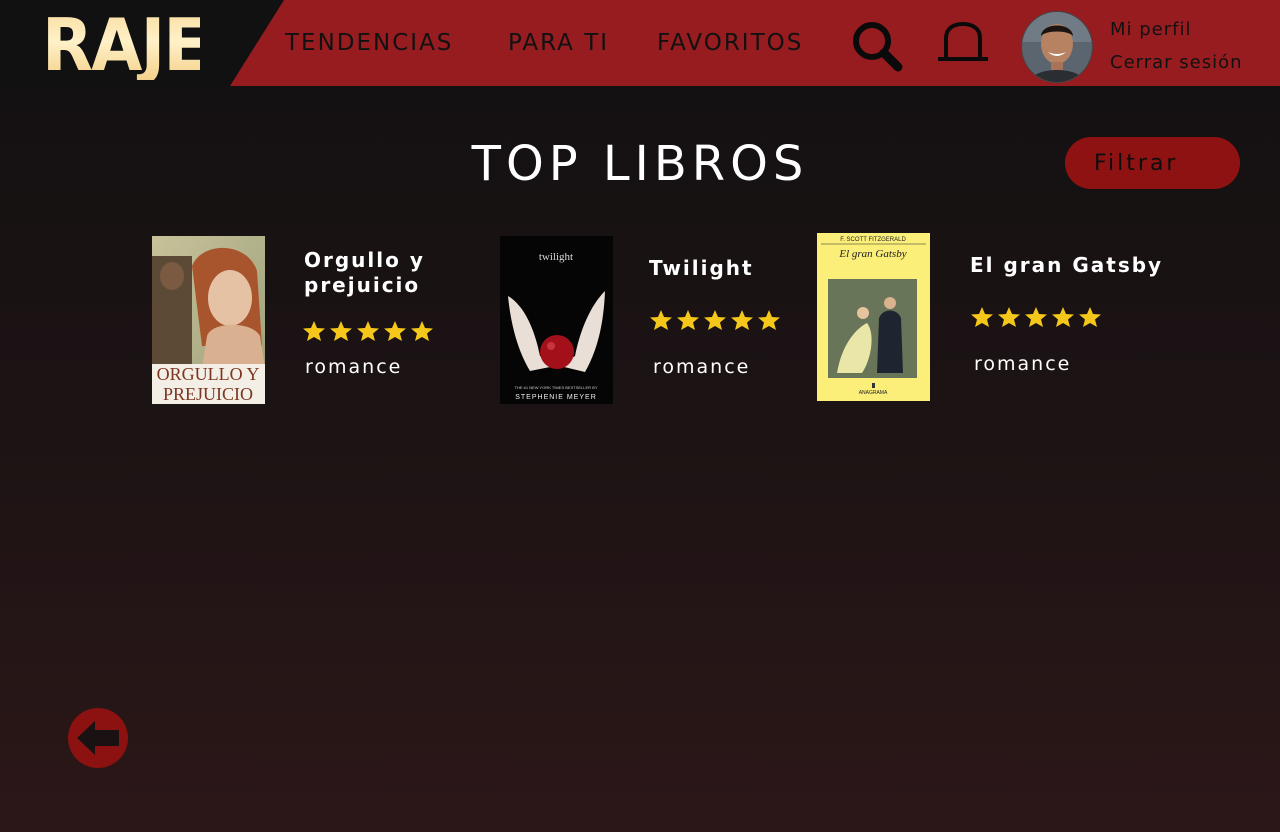 This screenshot has height=832, width=1280. What do you see at coordinates (1176, 62) in the screenshot?
I see `logout-link: Cerrar sesión` at bounding box center [1176, 62].